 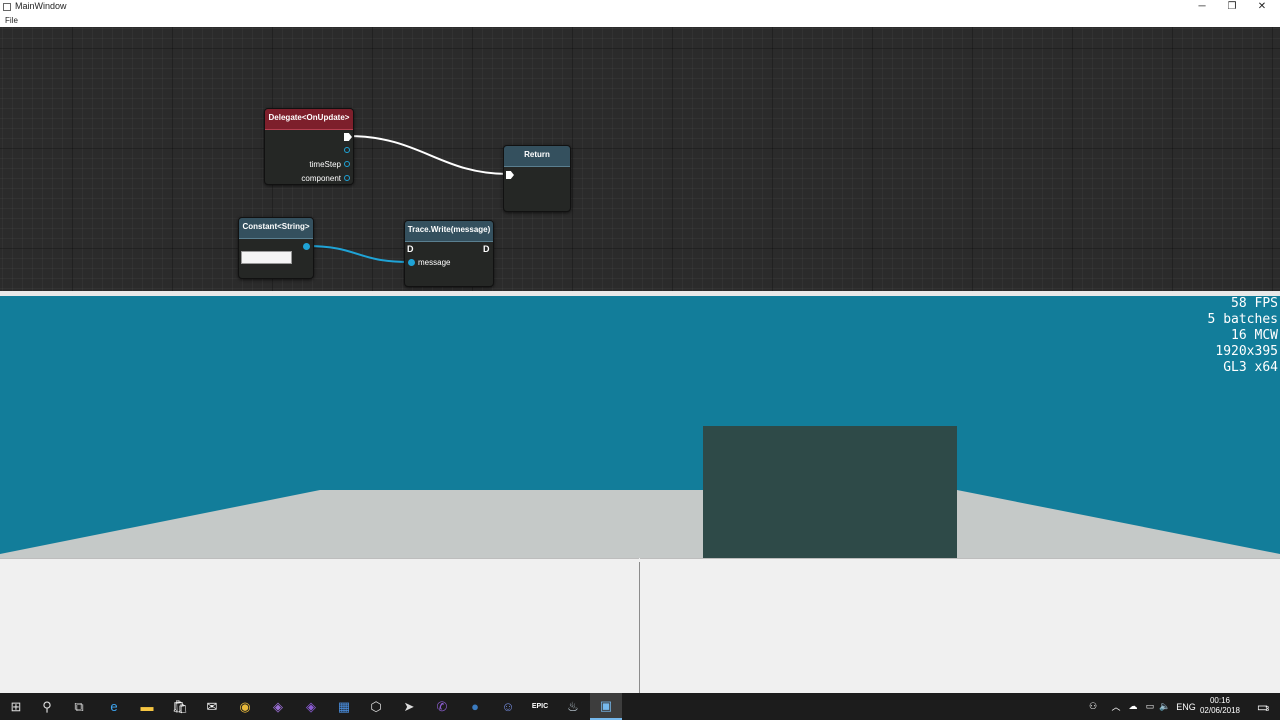 I want to click on render-stats: 58 FPS 5 batches 16 MCW 1920x395 GL3 x64, so click(x=1243, y=336).